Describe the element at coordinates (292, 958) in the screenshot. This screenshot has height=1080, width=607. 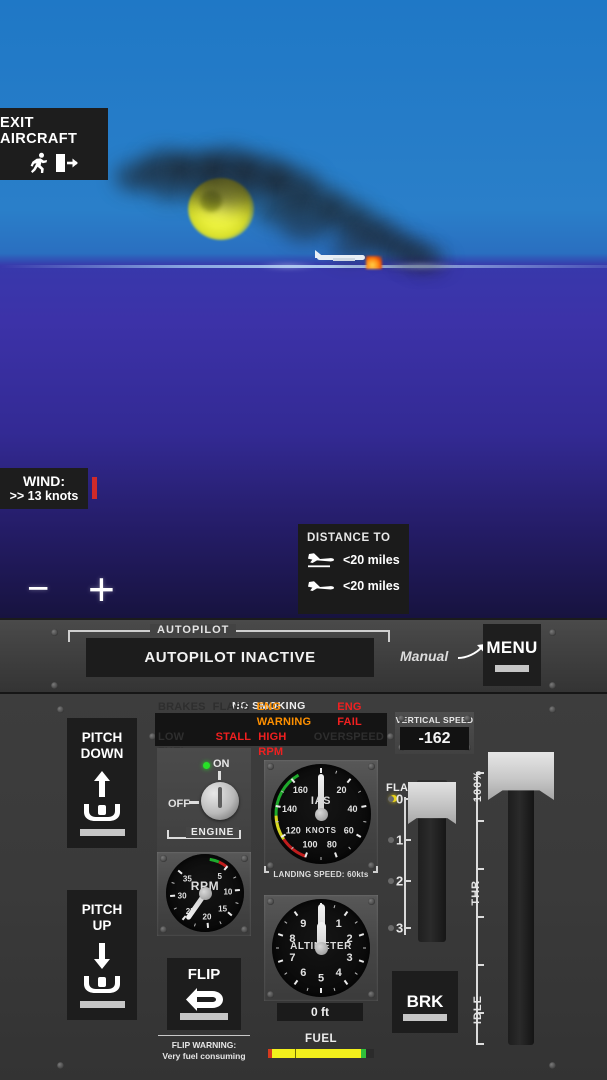
I see `svg-text: 7` at that location.